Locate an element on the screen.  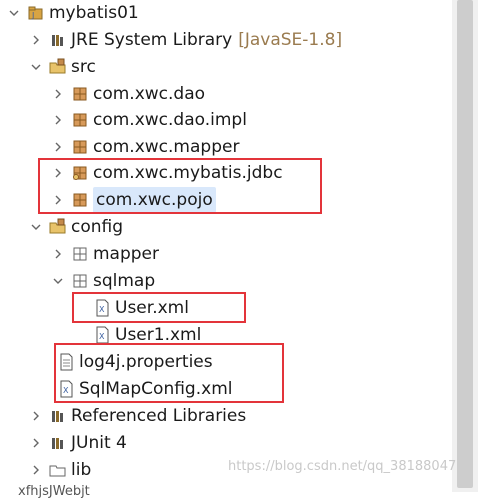
tree-item-jre: JRE System Library [JavaSE-1.8] is located at coordinates (186, 40).